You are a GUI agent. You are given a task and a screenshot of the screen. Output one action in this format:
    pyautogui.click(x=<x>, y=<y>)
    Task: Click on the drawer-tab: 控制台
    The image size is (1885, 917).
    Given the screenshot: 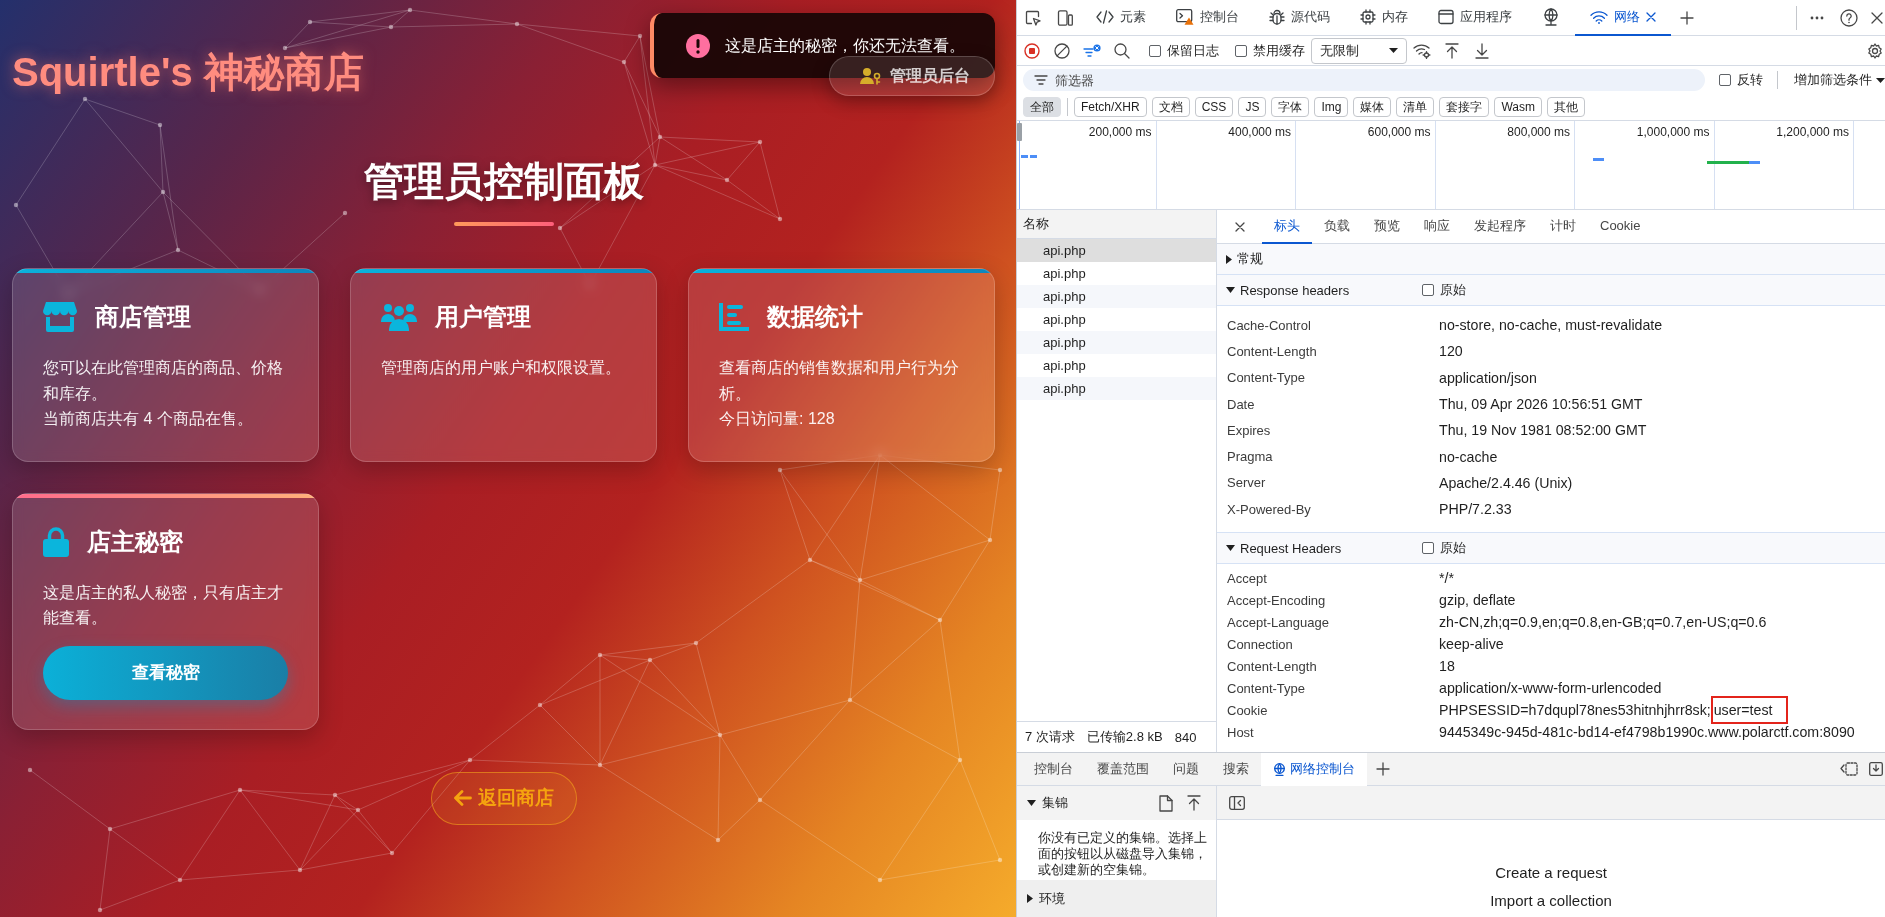 What is the action you would take?
    pyautogui.click(x=1053, y=769)
    